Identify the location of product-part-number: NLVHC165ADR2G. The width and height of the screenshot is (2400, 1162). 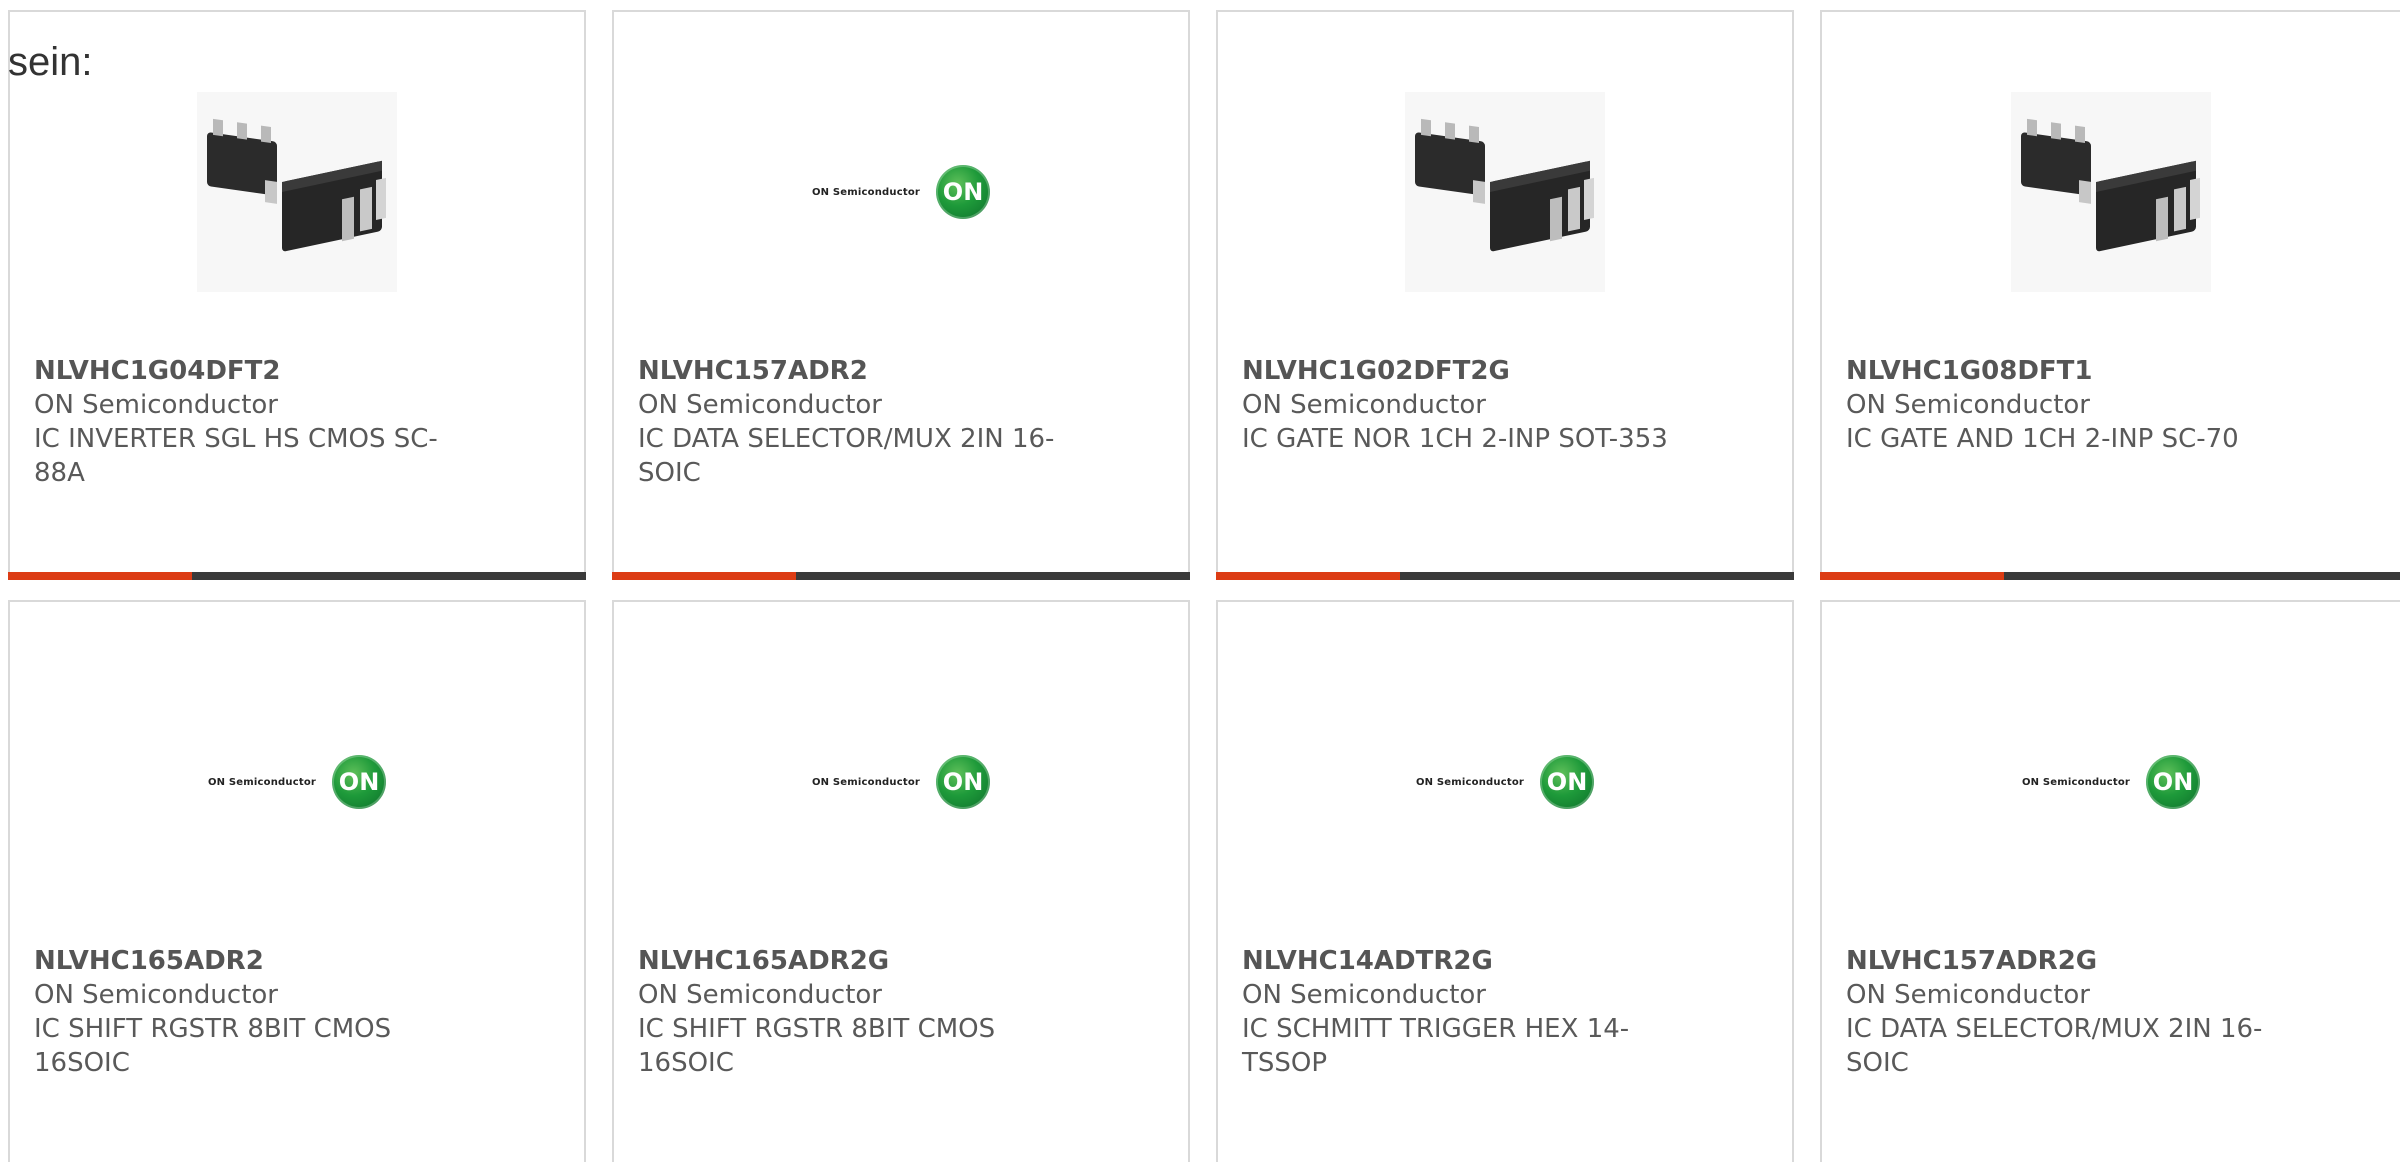
(853, 961).